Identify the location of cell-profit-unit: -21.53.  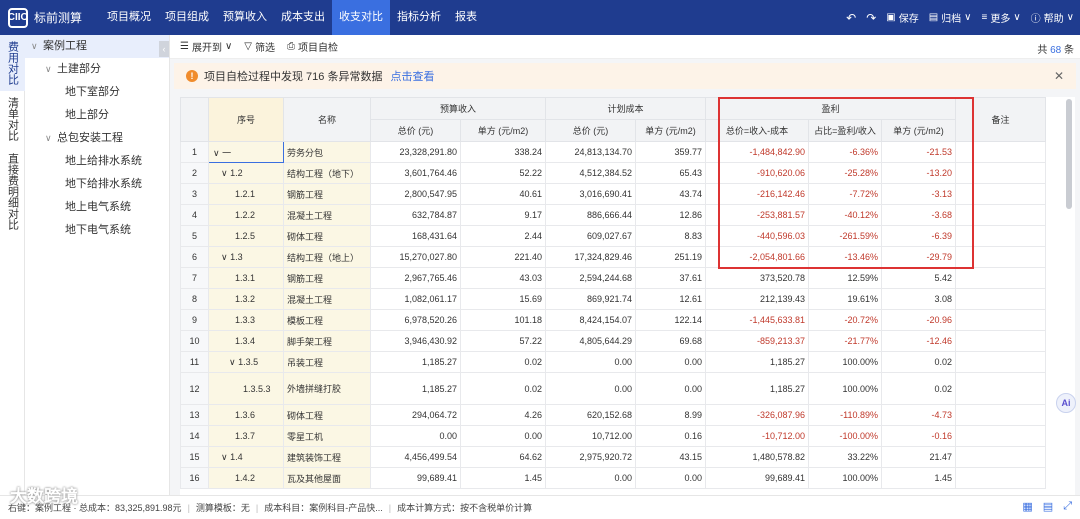
(918, 152).